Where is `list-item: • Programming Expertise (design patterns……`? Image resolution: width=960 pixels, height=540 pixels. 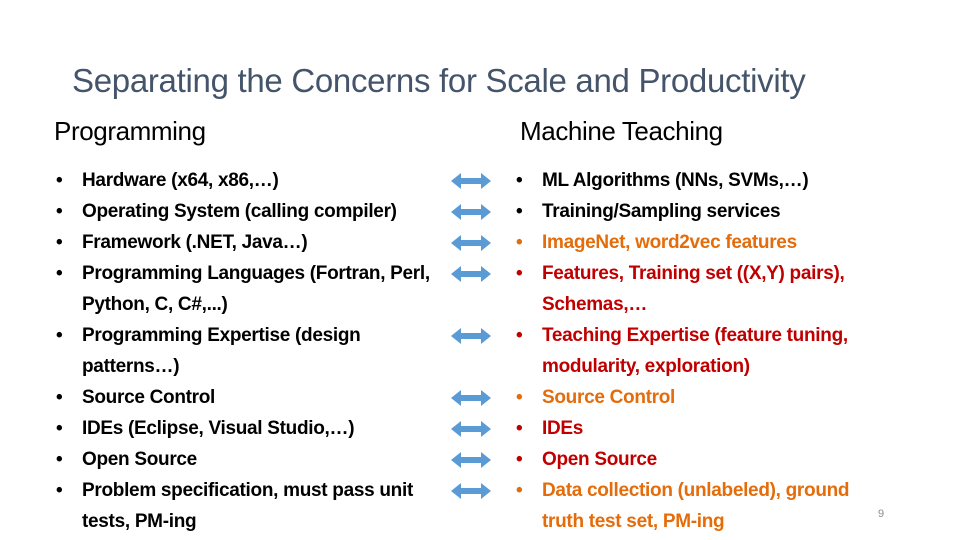 list-item: • Programming Expertise (design patterns…… is located at coordinates (249, 351).